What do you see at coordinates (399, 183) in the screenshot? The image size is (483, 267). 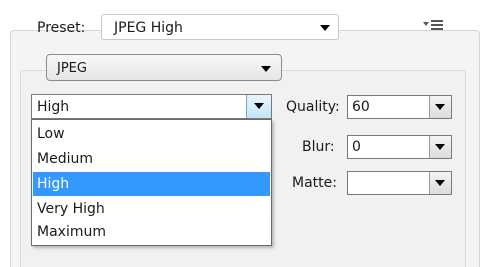 I see `matte-select` at bounding box center [399, 183].